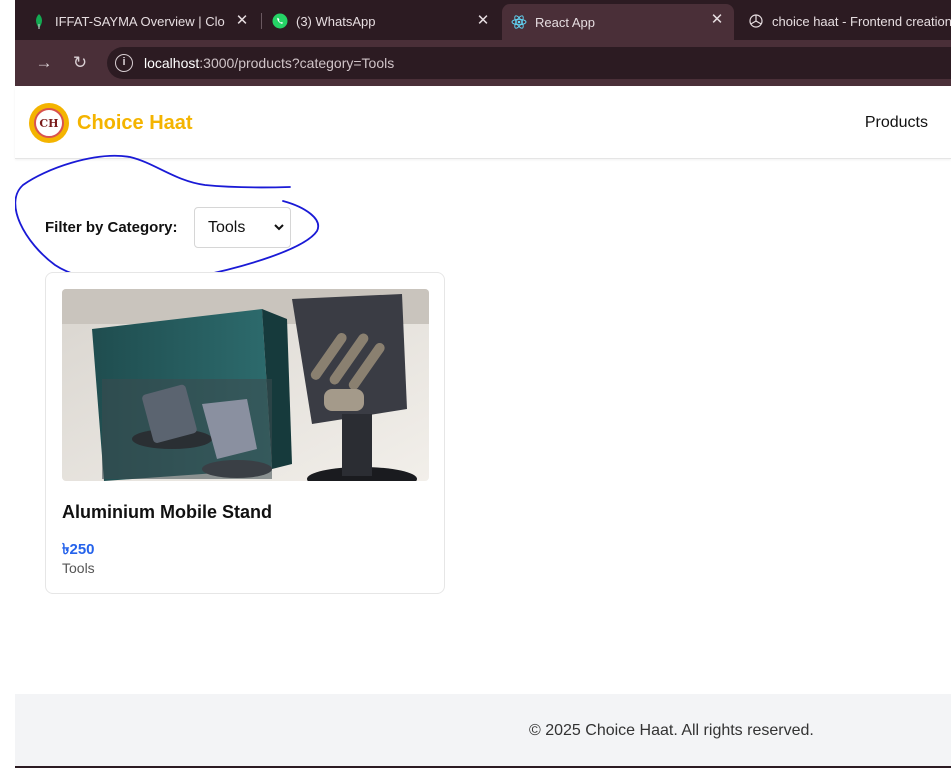 Image resolution: width=951 pixels, height=768 pixels. I want to click on chevron-down-icon, so click(279, 227).